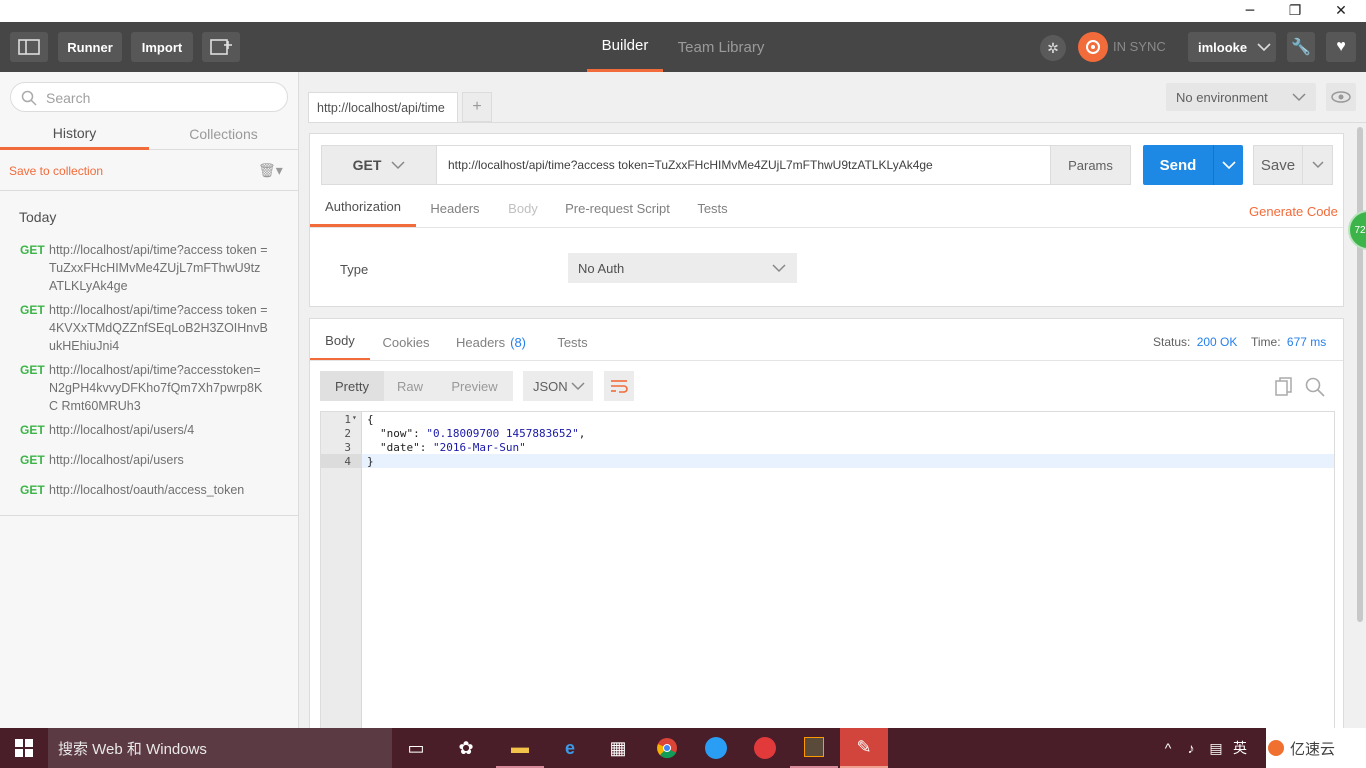 This screenshot has height=768, width=1366. What do you see at coordinates (1139, 46) in the screenshot?
I see `sync-label: IN SYNC` at bounding box center [1139, 46].